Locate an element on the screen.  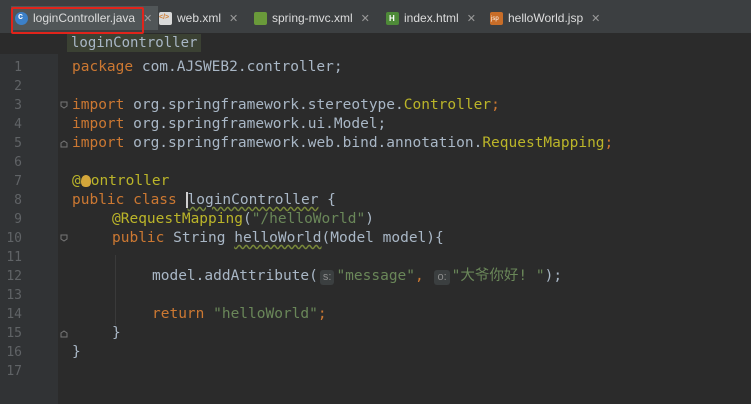
code-text: @ ontroller is located at coordinates (120, 181).